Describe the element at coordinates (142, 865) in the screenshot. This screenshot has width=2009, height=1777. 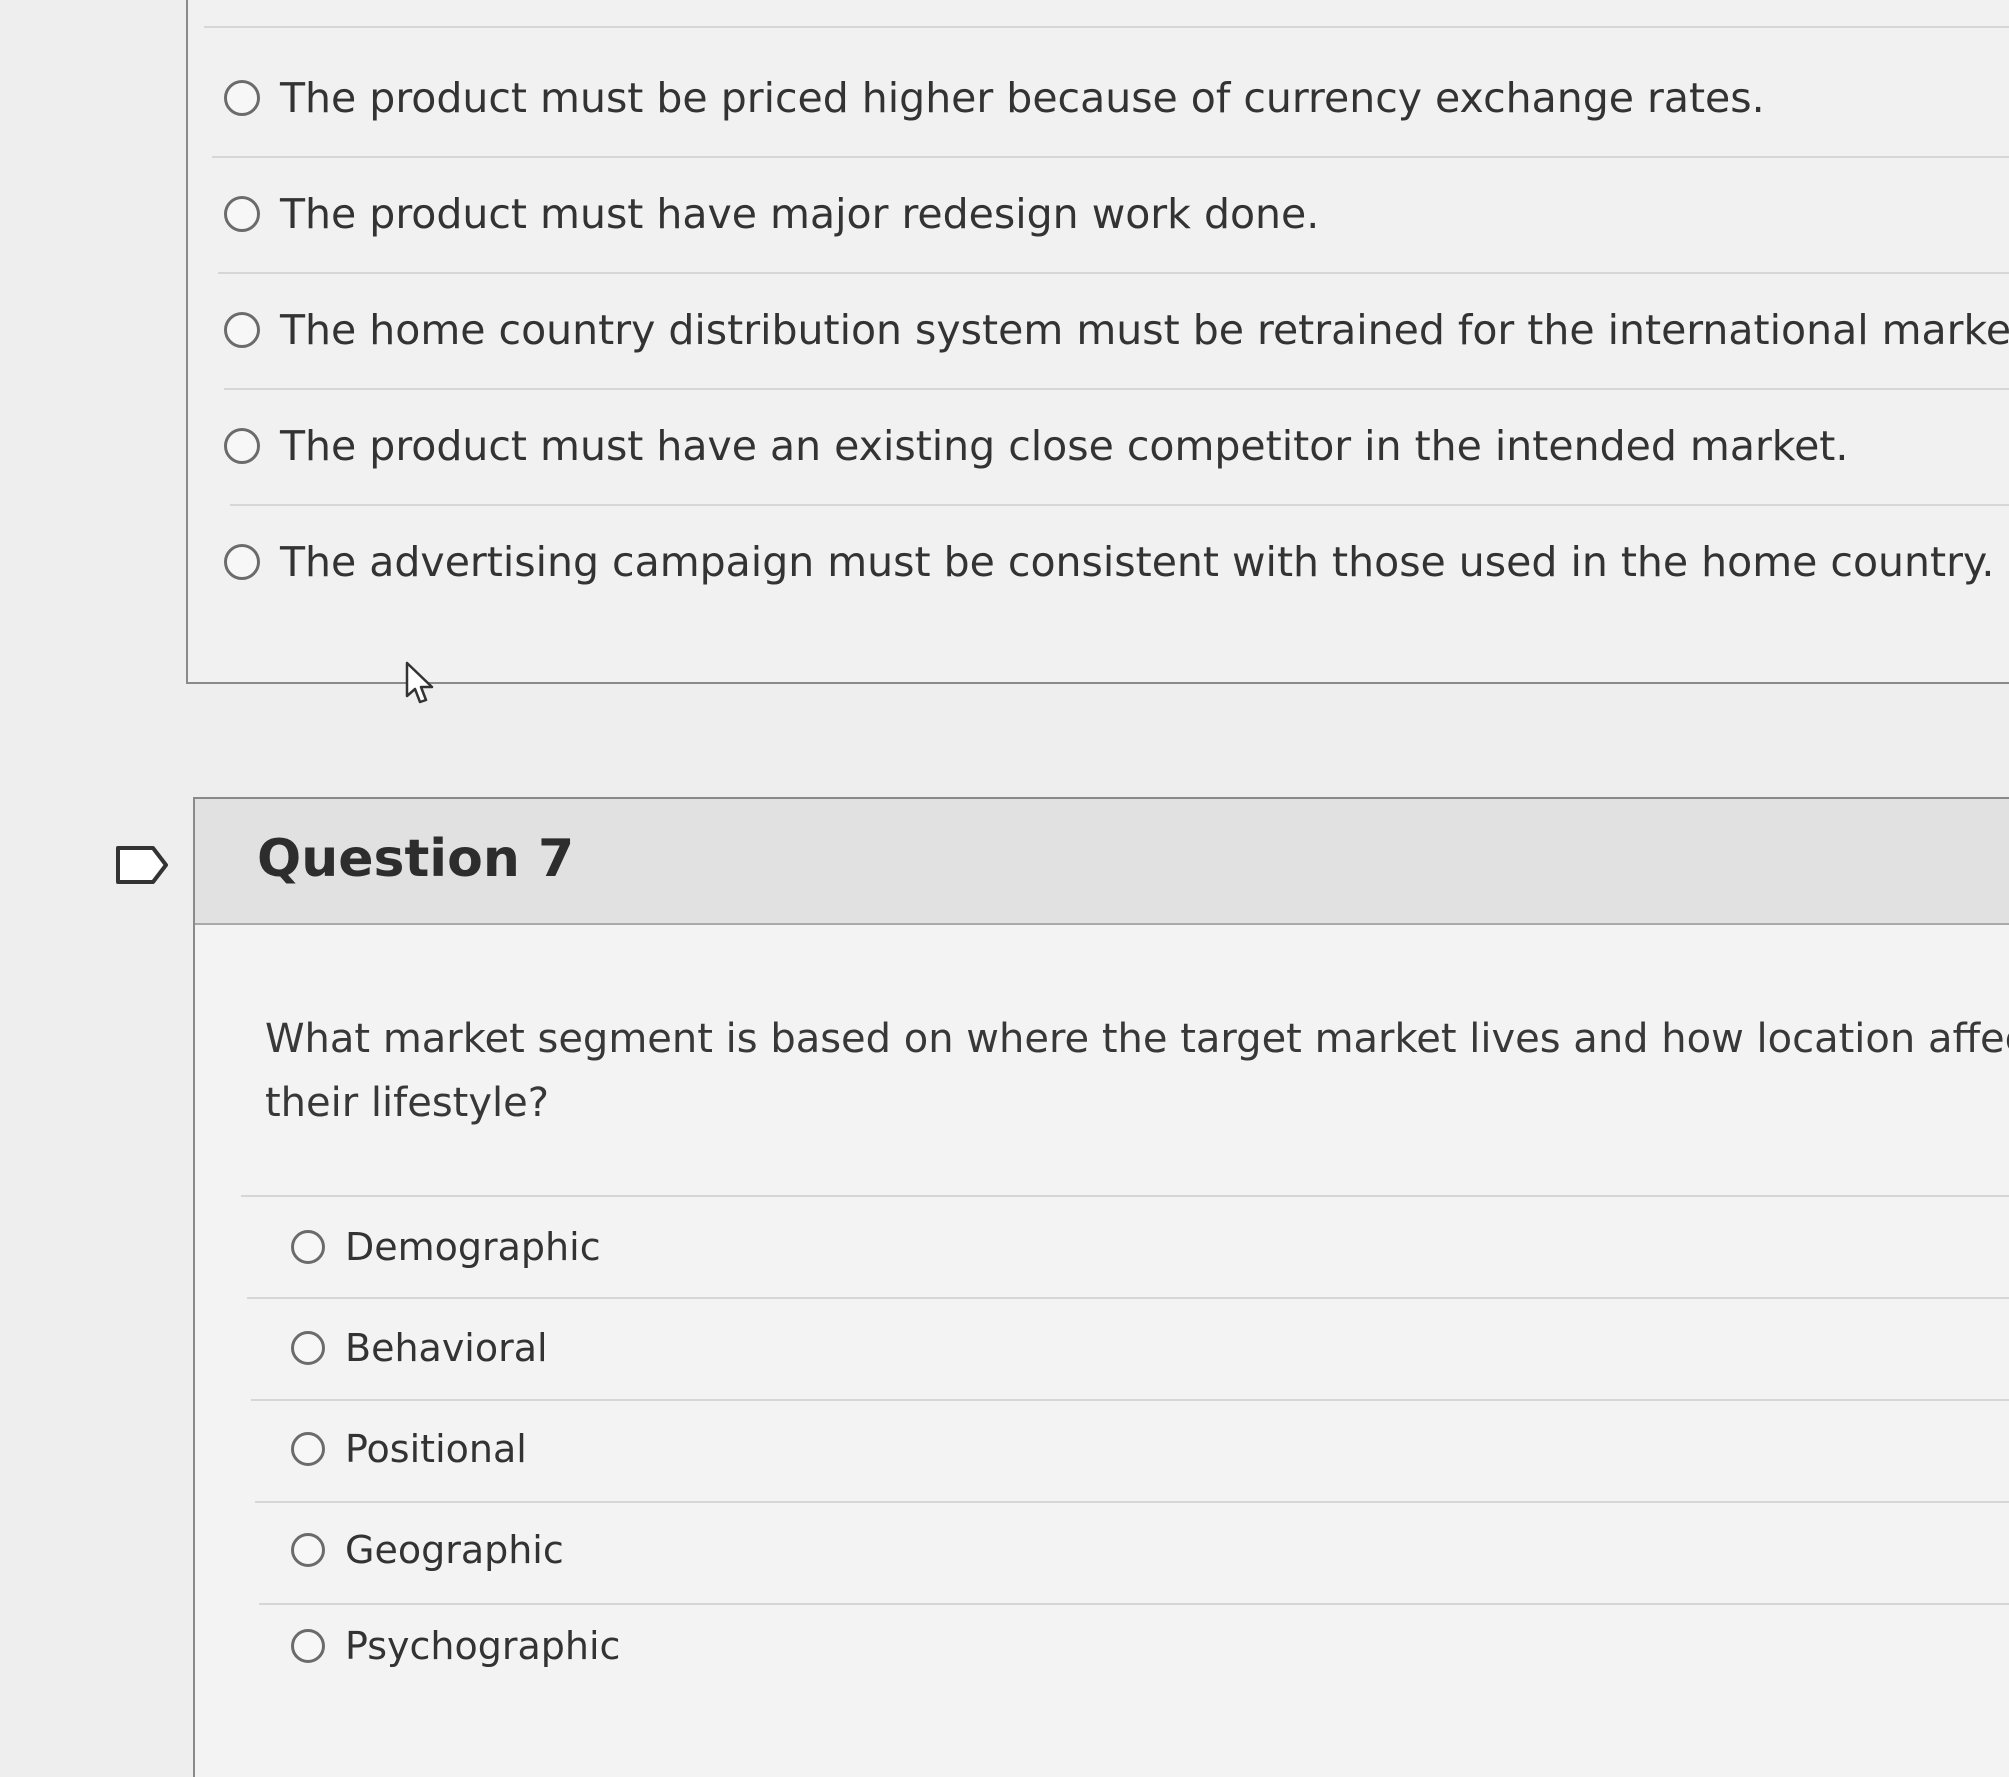
I see `flag-icon` at that location.